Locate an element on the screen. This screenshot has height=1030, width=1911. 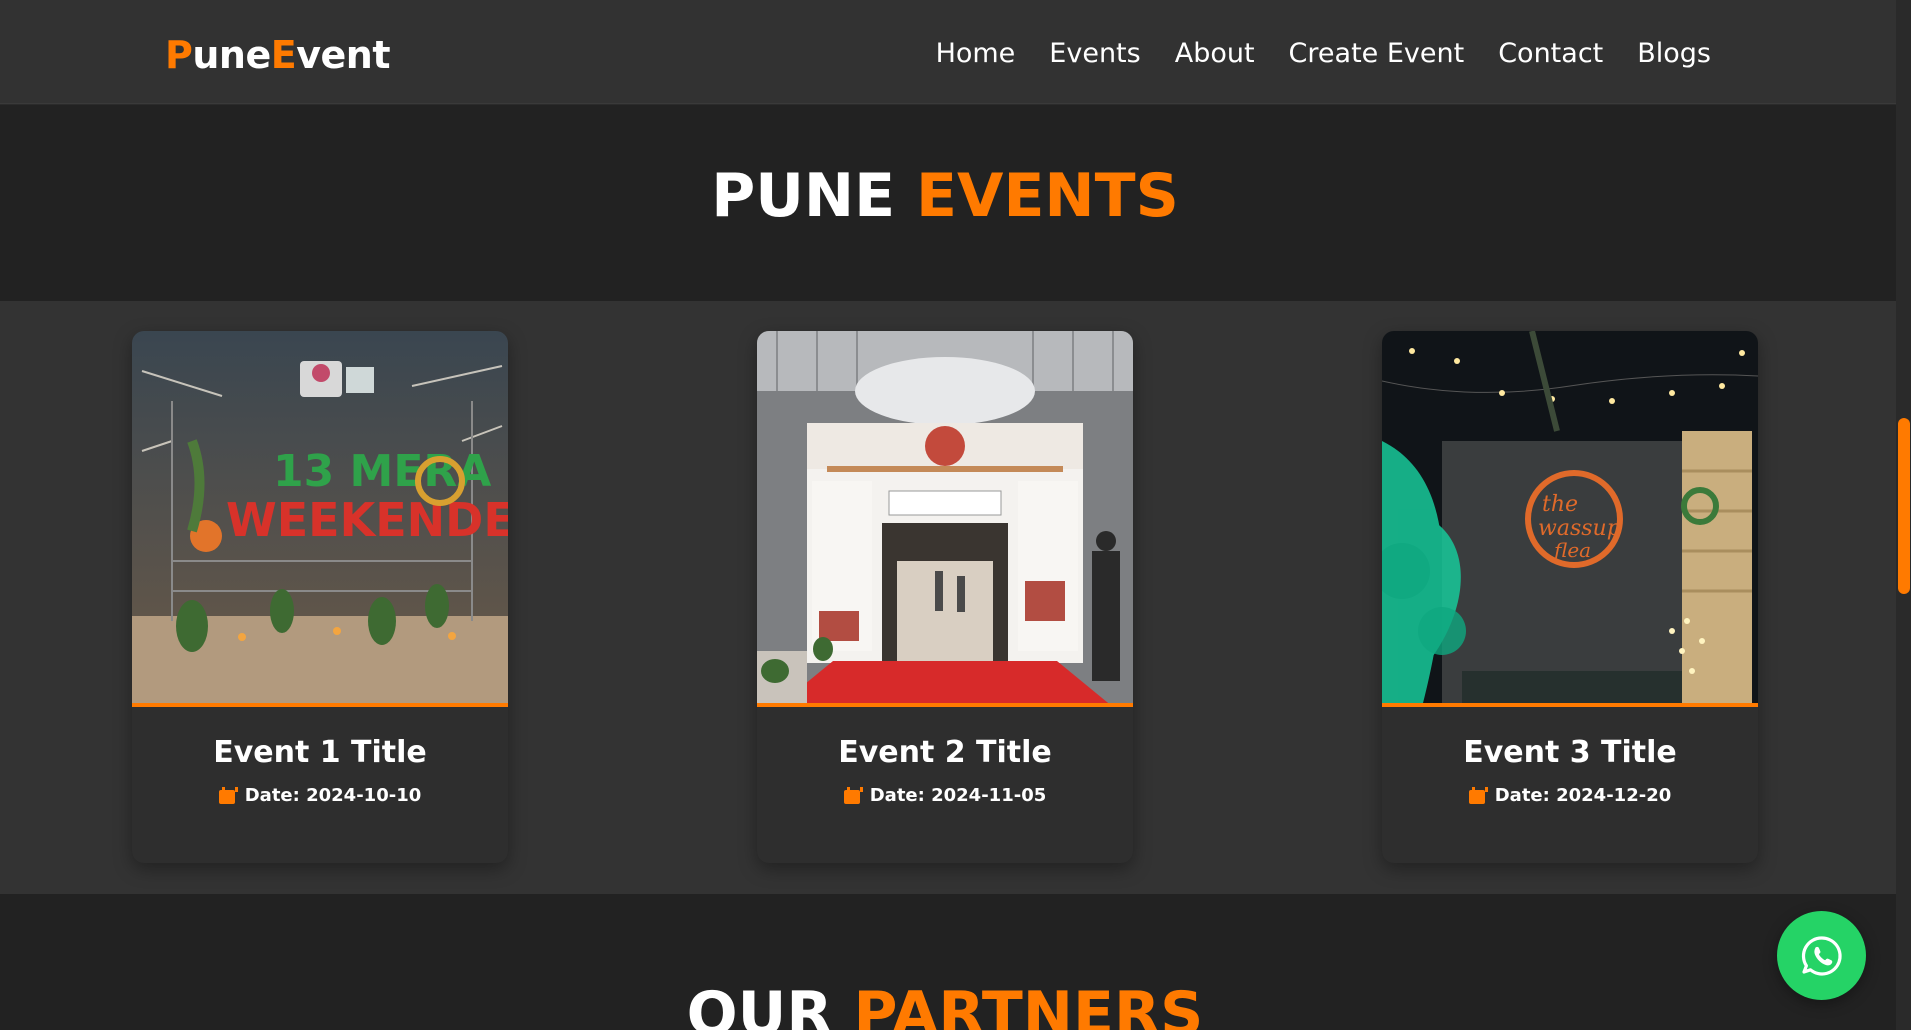
nav-about-link: About is located at coordinates (1215, 54).